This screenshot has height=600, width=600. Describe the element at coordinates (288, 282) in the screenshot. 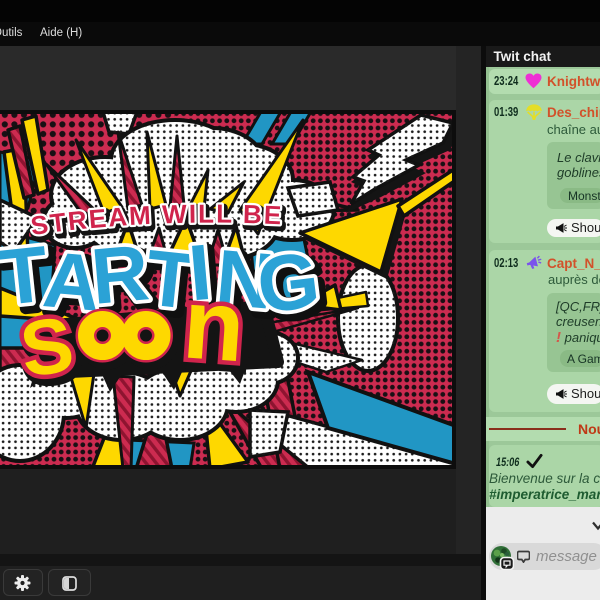

I see `svg-text: G` at that location.